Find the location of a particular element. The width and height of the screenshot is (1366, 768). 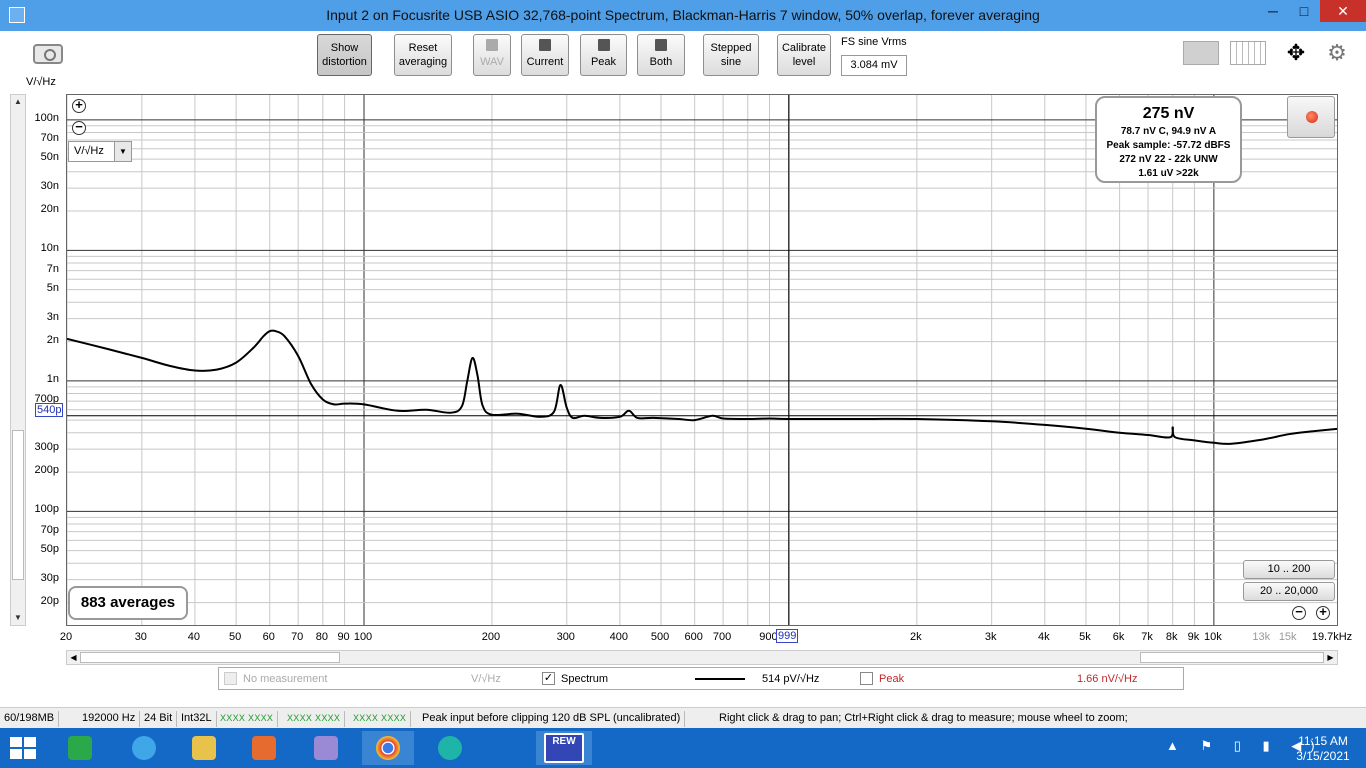

scroll-left-arrow: ◀ is located at coordinates (73, 657).